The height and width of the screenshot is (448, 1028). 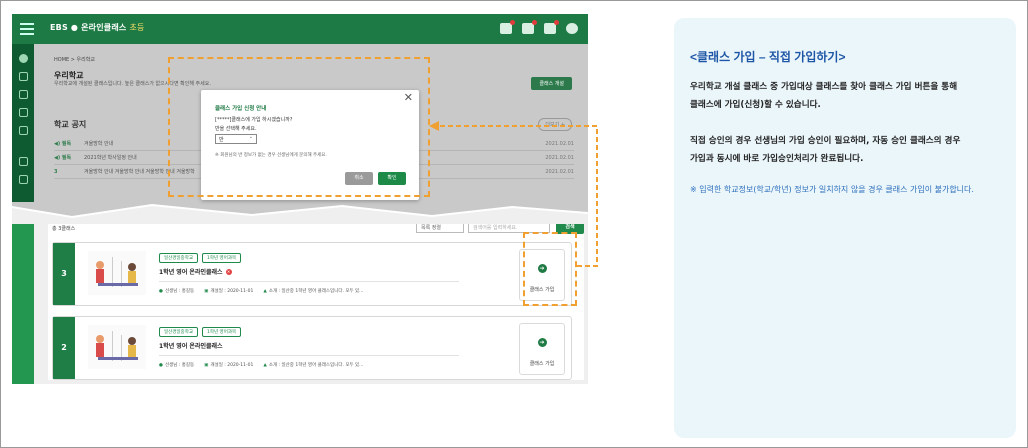 I want to click on settings-alt-icon, so click(x=23, y=179).